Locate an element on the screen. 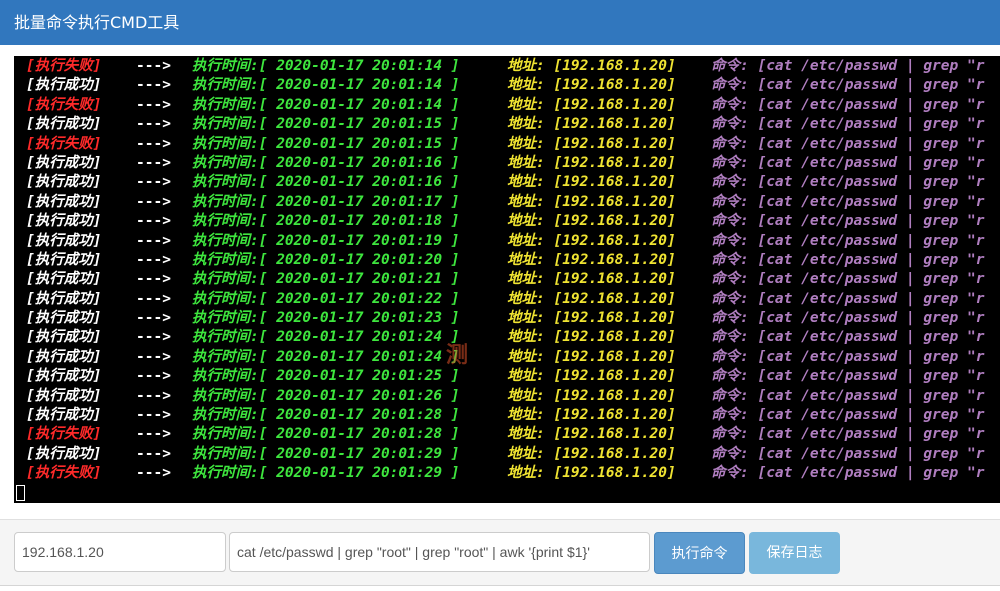 The image size is (1000, 591). app-title: 批量命令执行CMD工具 is located at coordinates (97, 22).